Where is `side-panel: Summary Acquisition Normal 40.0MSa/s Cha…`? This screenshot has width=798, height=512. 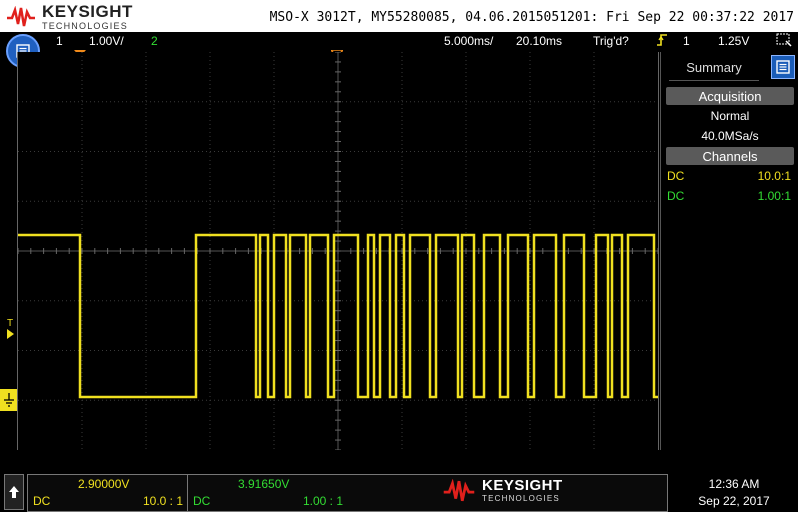 side-panel: Summary Acquisition Normal 40.0MSa/s Cha… is located at coordinates (729, 251).